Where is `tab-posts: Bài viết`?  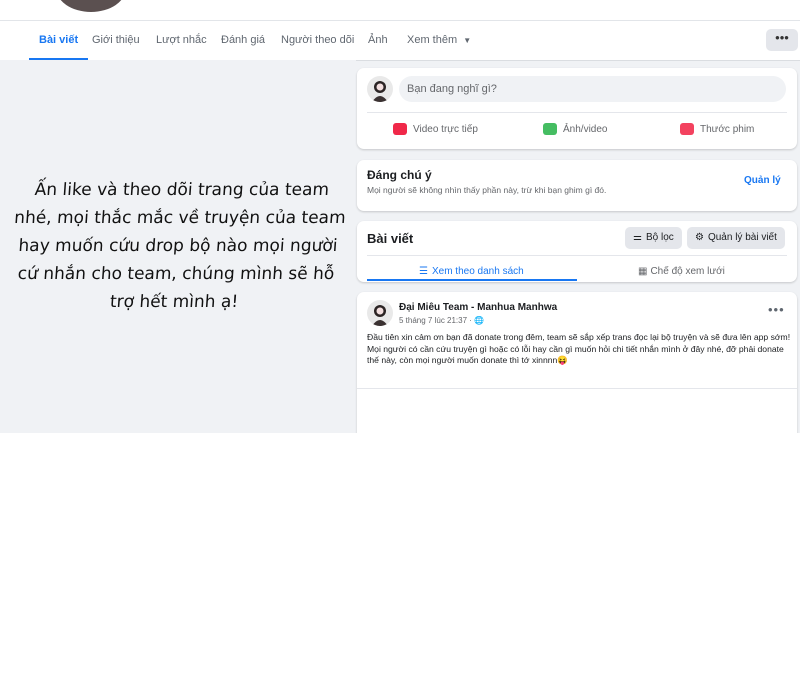
tab-posts: Bài viết is located at coordinates (58, 41).